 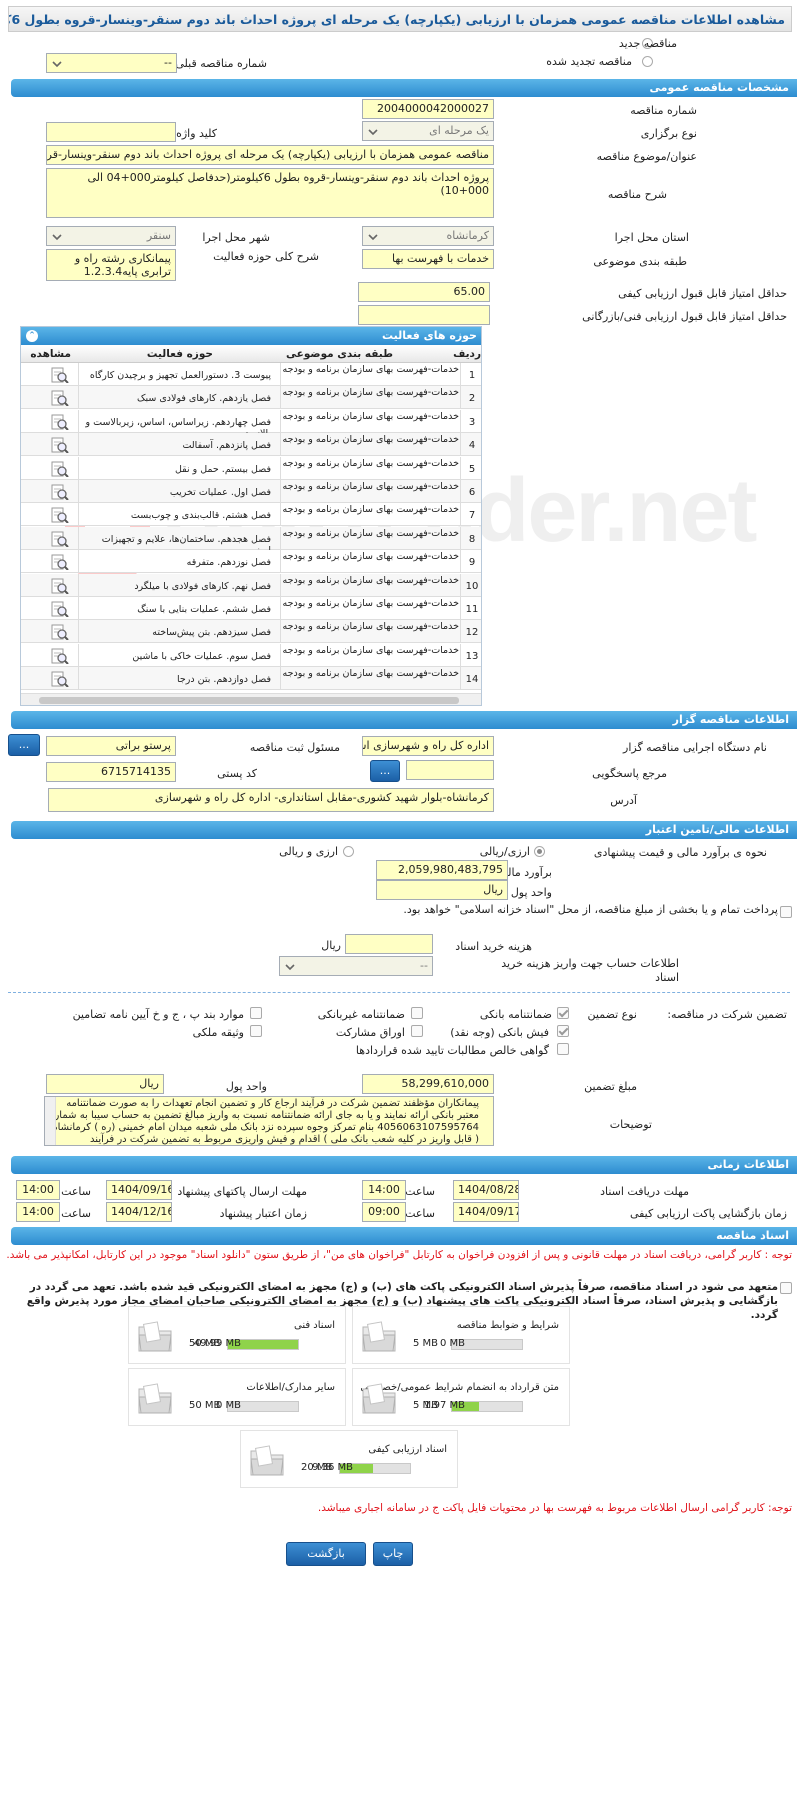 What do you see at coordinates (32, 336) in the screenshot?
I see `collapse-icon: ⌃` at bounding box center [32, 336].